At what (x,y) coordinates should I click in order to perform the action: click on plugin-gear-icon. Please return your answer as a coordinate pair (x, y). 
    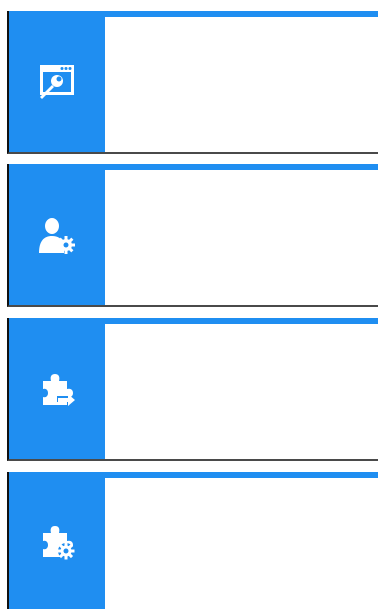
    Looking at the image, I should click on (57, 541).